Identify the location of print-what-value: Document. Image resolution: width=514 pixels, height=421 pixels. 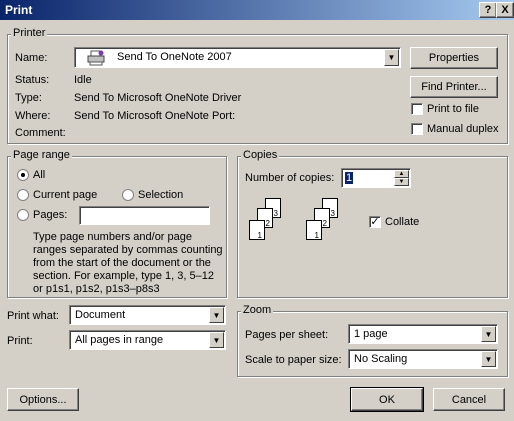
(100, 315).